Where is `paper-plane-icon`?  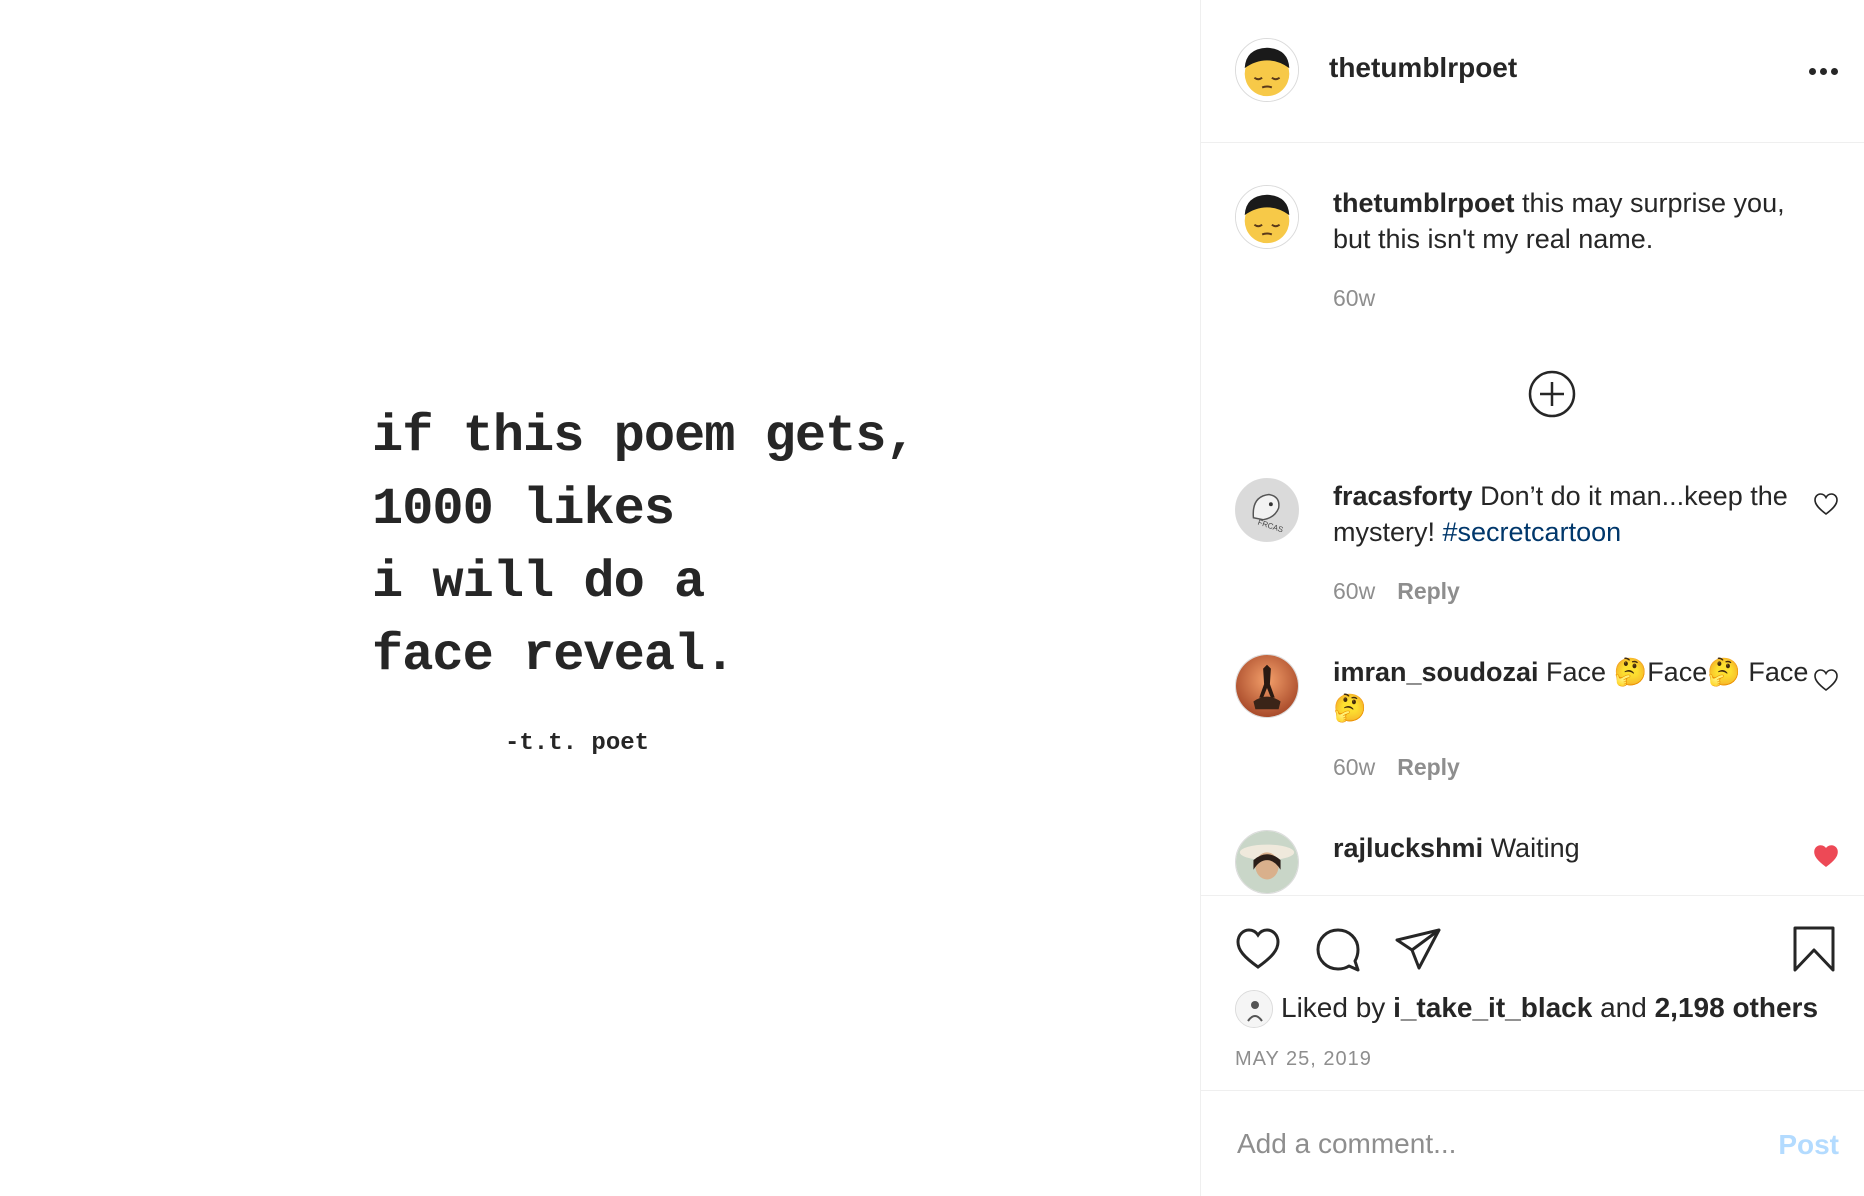 paper-plane-icon is located at coordinates (1418, 949).